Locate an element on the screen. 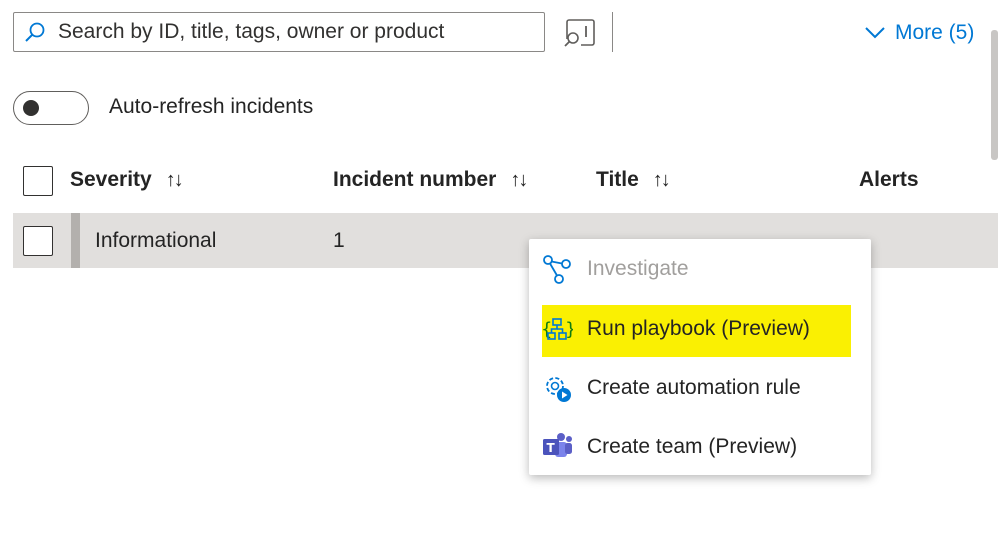 The height and width of the screenshot is (557, 998). search-icon is located at coordinates (35, 32).